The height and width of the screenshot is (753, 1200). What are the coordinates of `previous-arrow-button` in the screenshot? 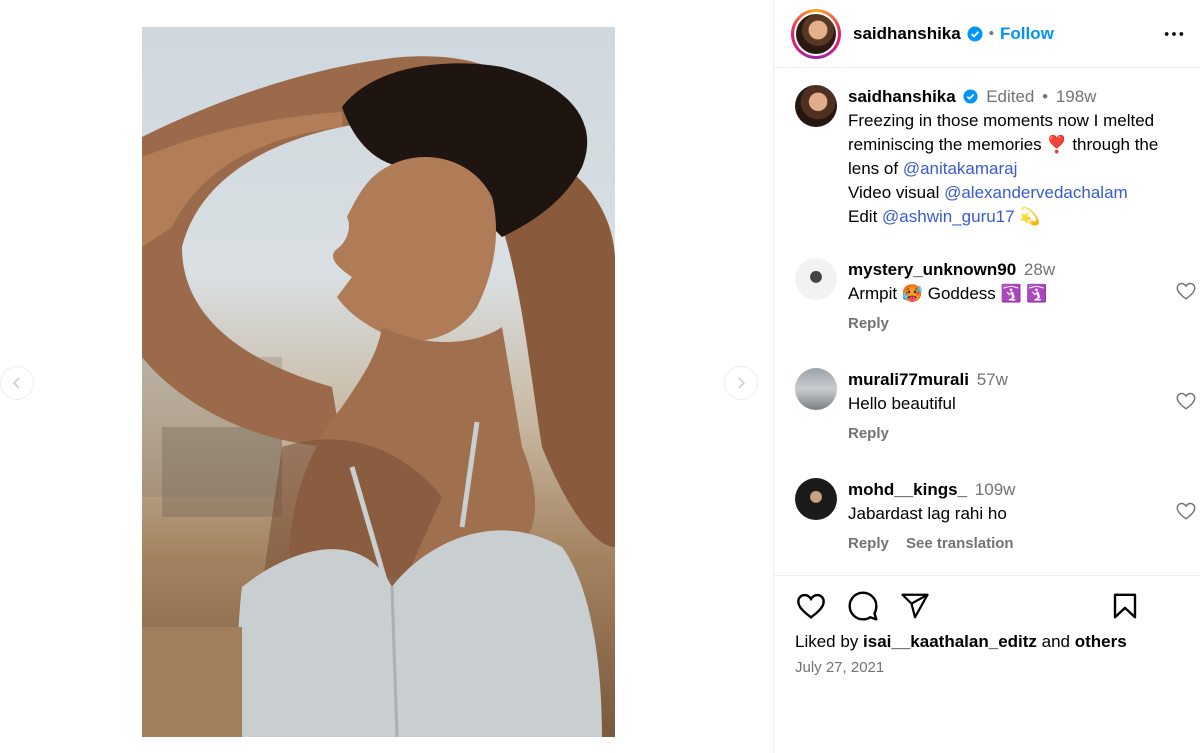 It's located at (17, 383).